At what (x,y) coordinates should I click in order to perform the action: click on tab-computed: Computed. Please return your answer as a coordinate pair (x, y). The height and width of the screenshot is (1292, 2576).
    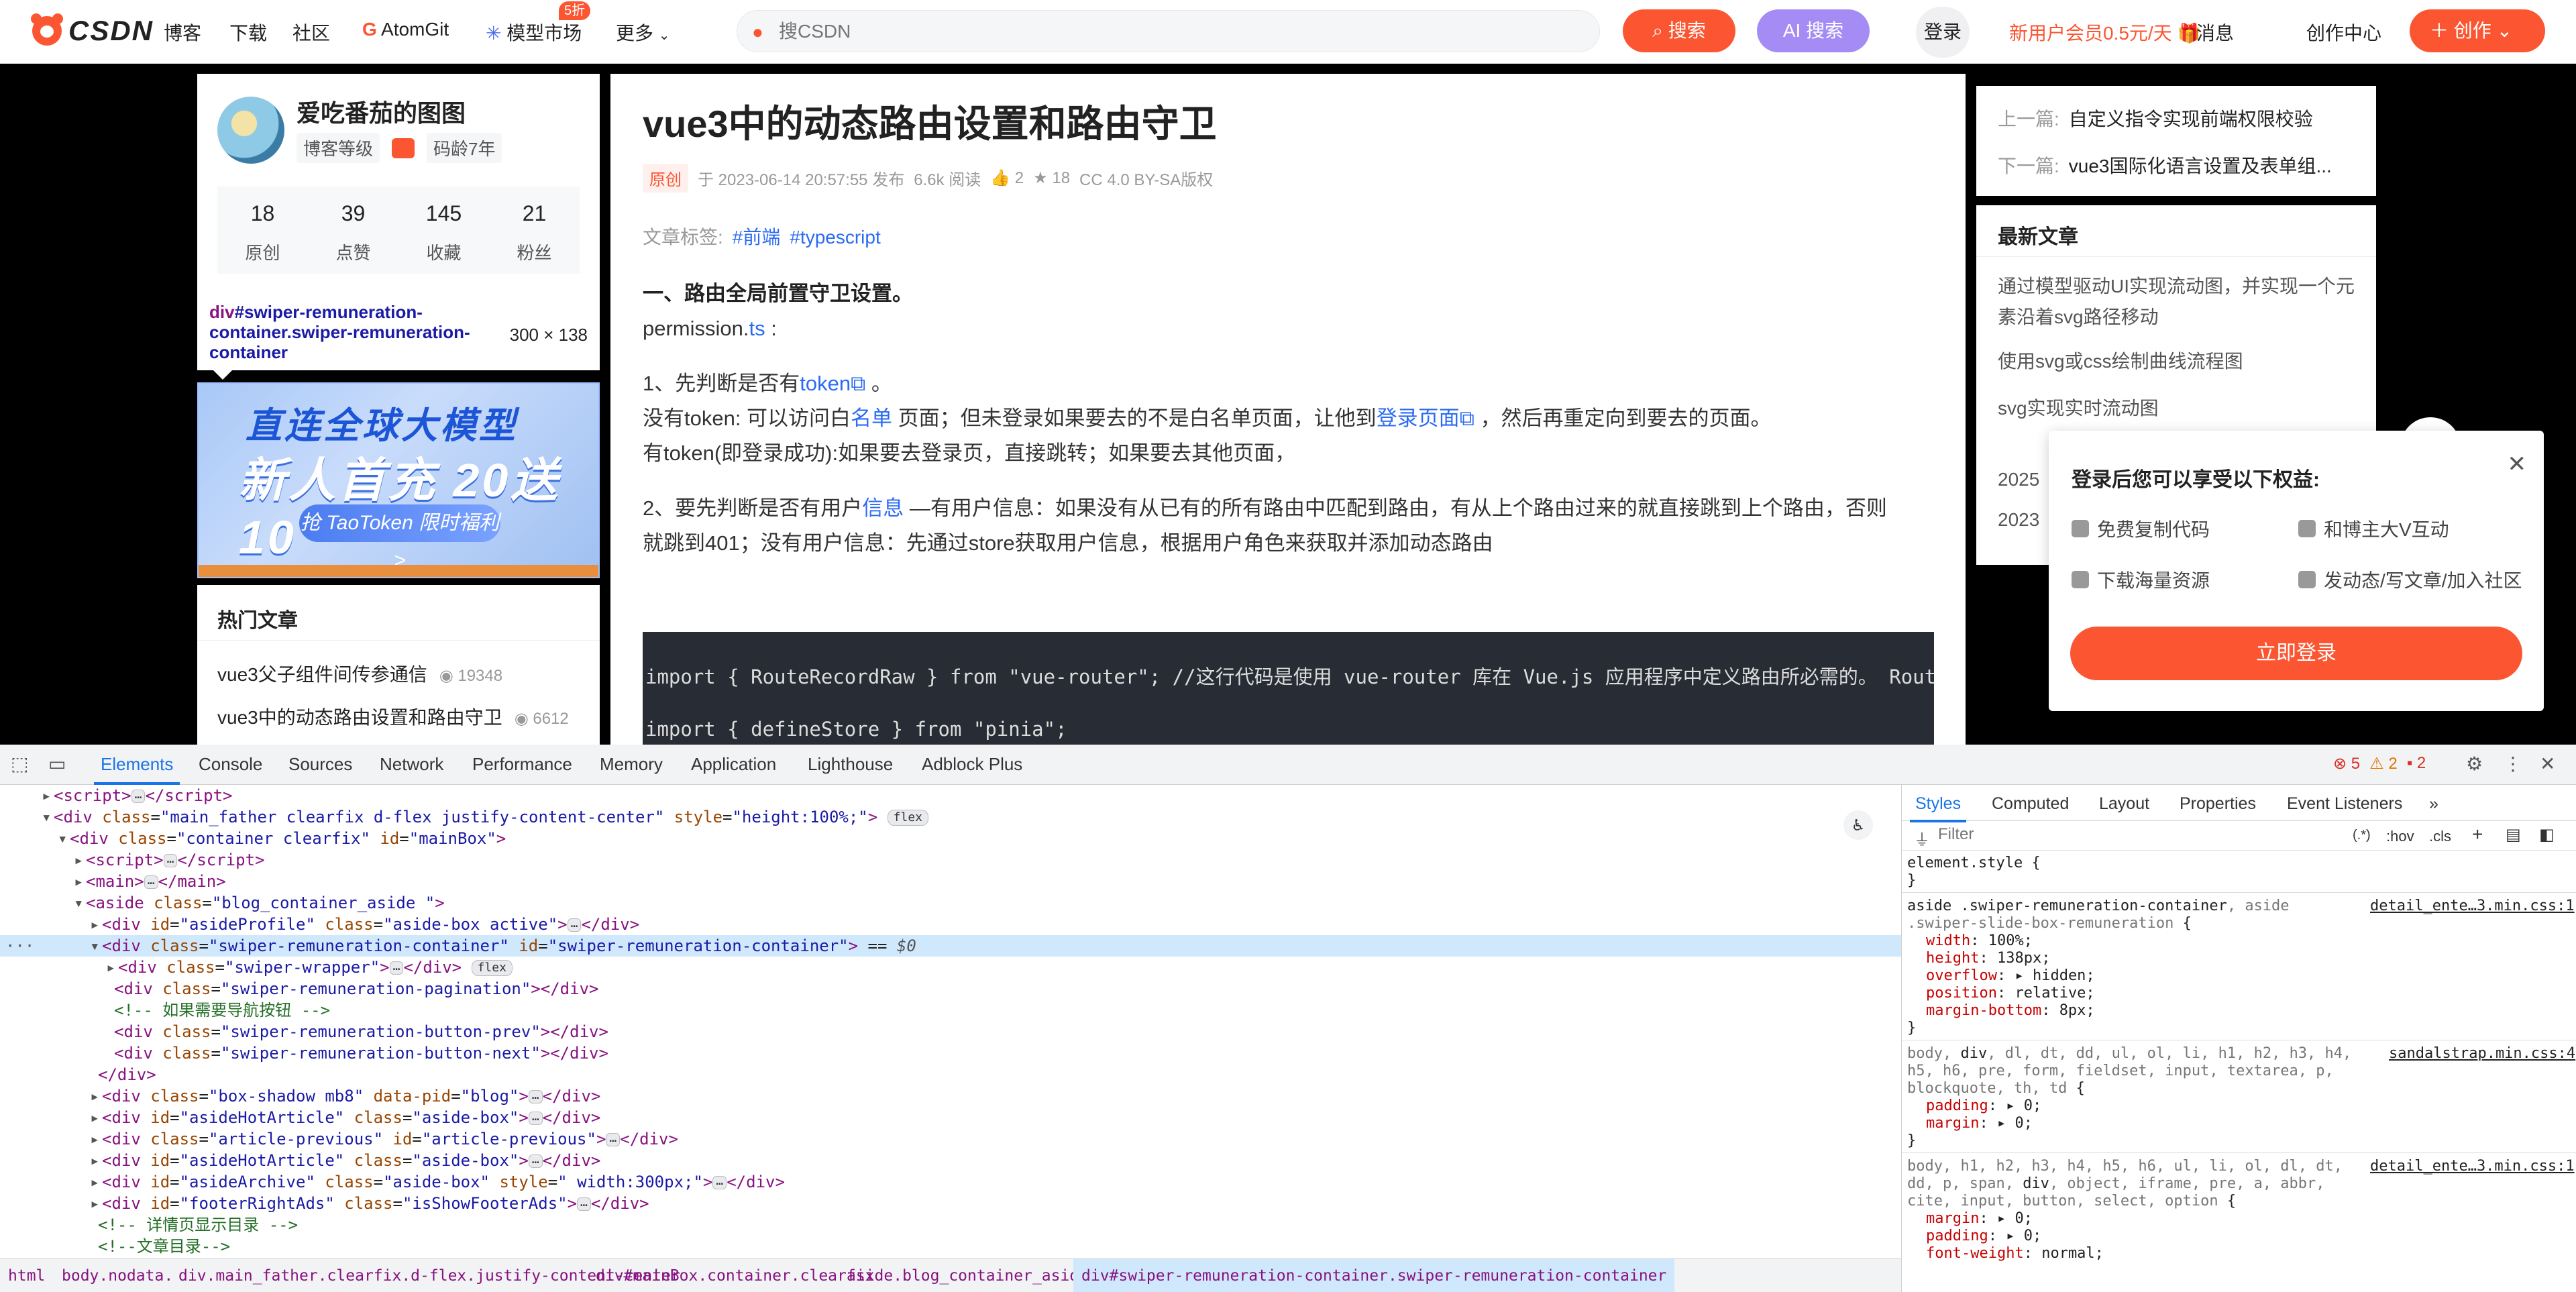
    Looking at the image, I should click on (2030, 804).